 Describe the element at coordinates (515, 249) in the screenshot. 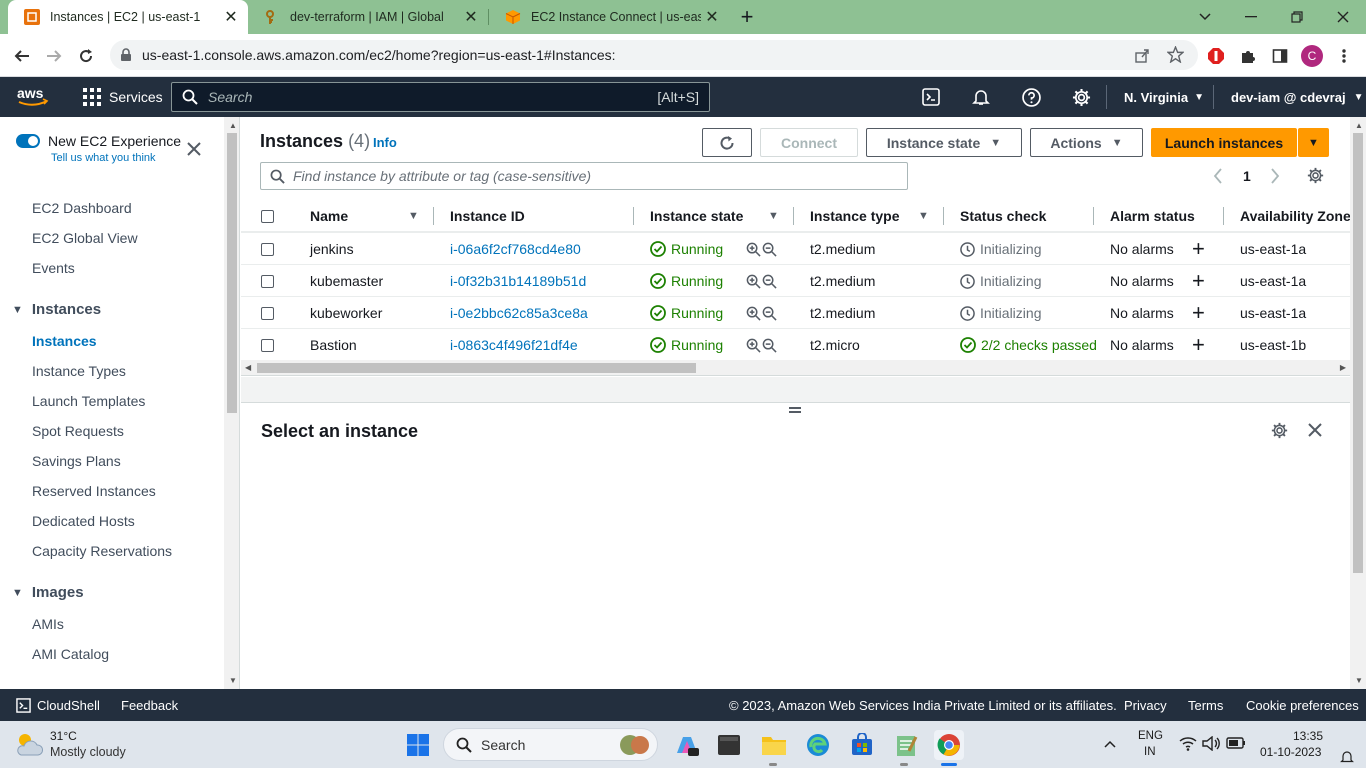

I see `instance-id-link: i-06a6f2cf768cd4e80` at that location.